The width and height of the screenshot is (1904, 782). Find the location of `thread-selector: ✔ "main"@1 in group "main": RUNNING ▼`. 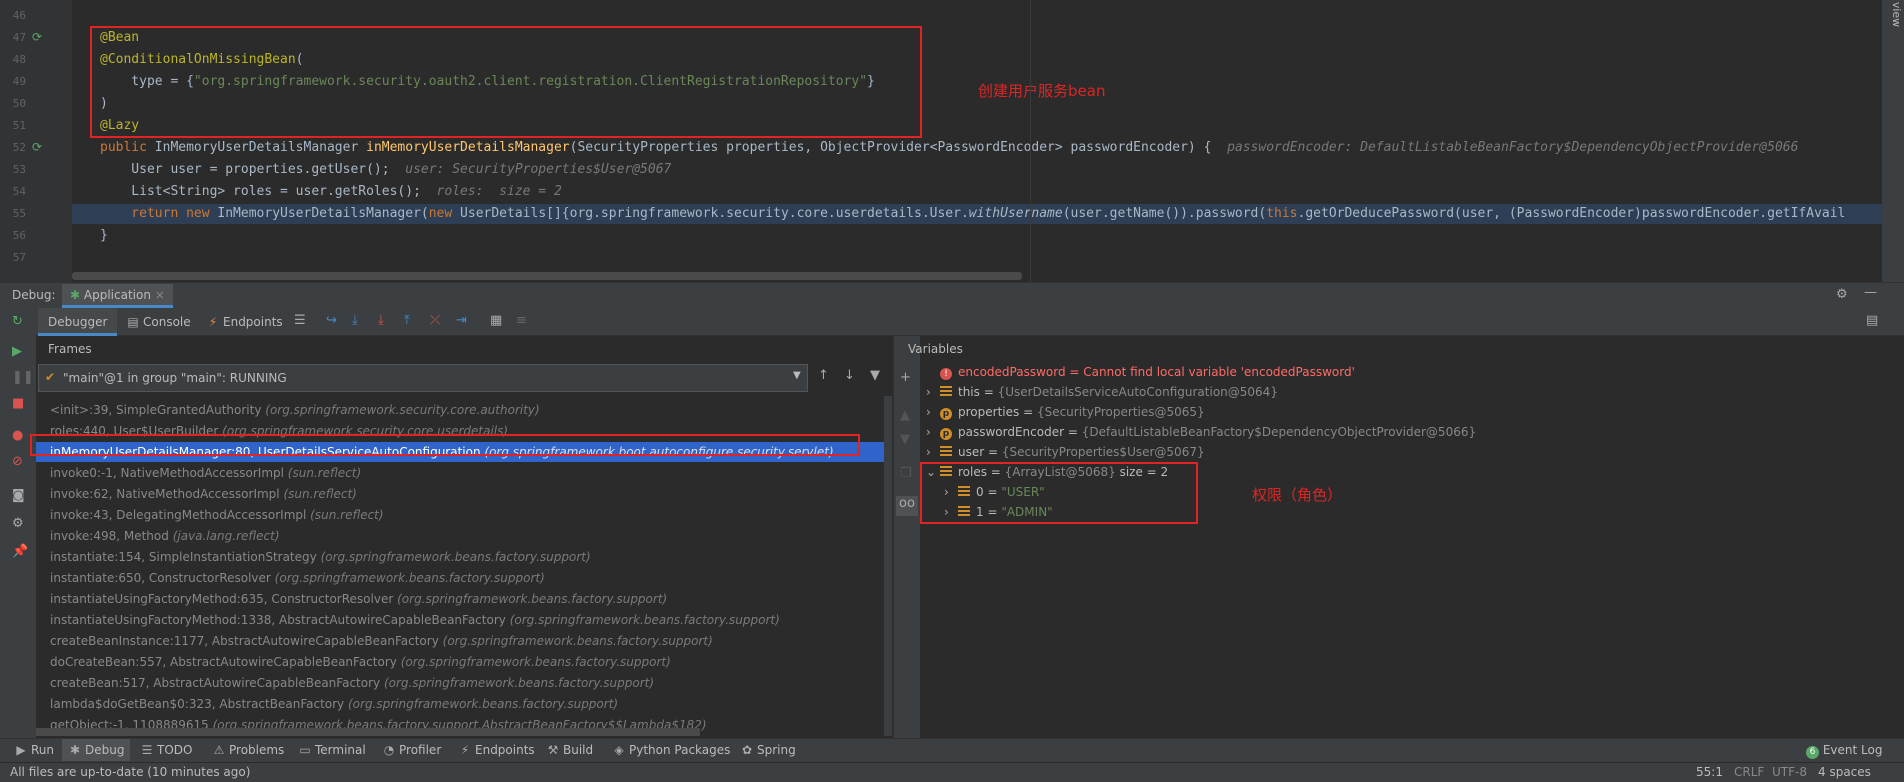

thread-selector: ✔ "main"@1 in group "main": RUNNING ▼ is located at coordinates (423, 378).